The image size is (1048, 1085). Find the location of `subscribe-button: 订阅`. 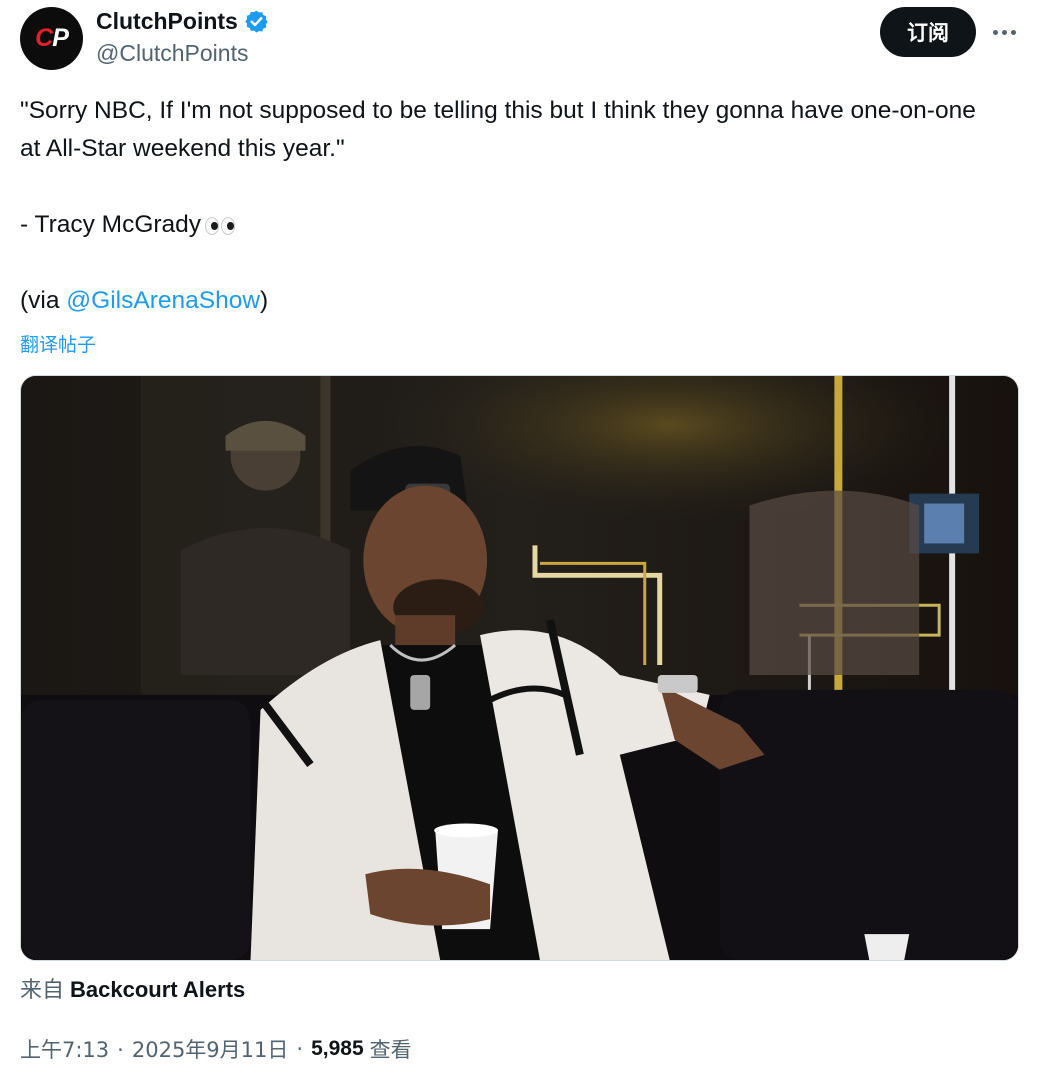

subscribe-button: 订阅 is located at coordinates (928, 32).